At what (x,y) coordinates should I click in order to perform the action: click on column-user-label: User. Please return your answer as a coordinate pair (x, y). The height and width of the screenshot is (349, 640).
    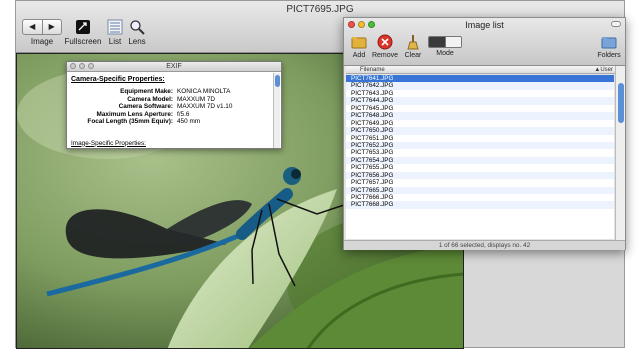
    Looking at the image, I should click on (606, 70).